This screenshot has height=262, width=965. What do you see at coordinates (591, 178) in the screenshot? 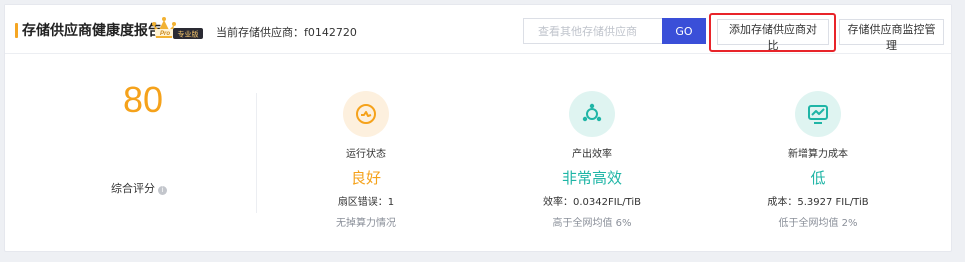
I see `metric-status: 非常高效` at bounding box center [591, 178].